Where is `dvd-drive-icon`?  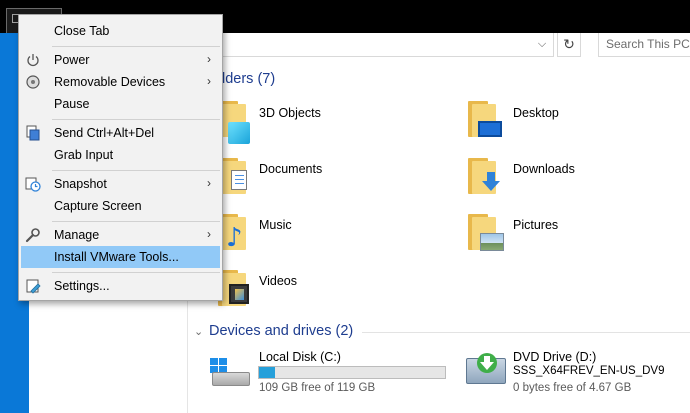 dvd-drive-icon is located at coordinates (488, 369).